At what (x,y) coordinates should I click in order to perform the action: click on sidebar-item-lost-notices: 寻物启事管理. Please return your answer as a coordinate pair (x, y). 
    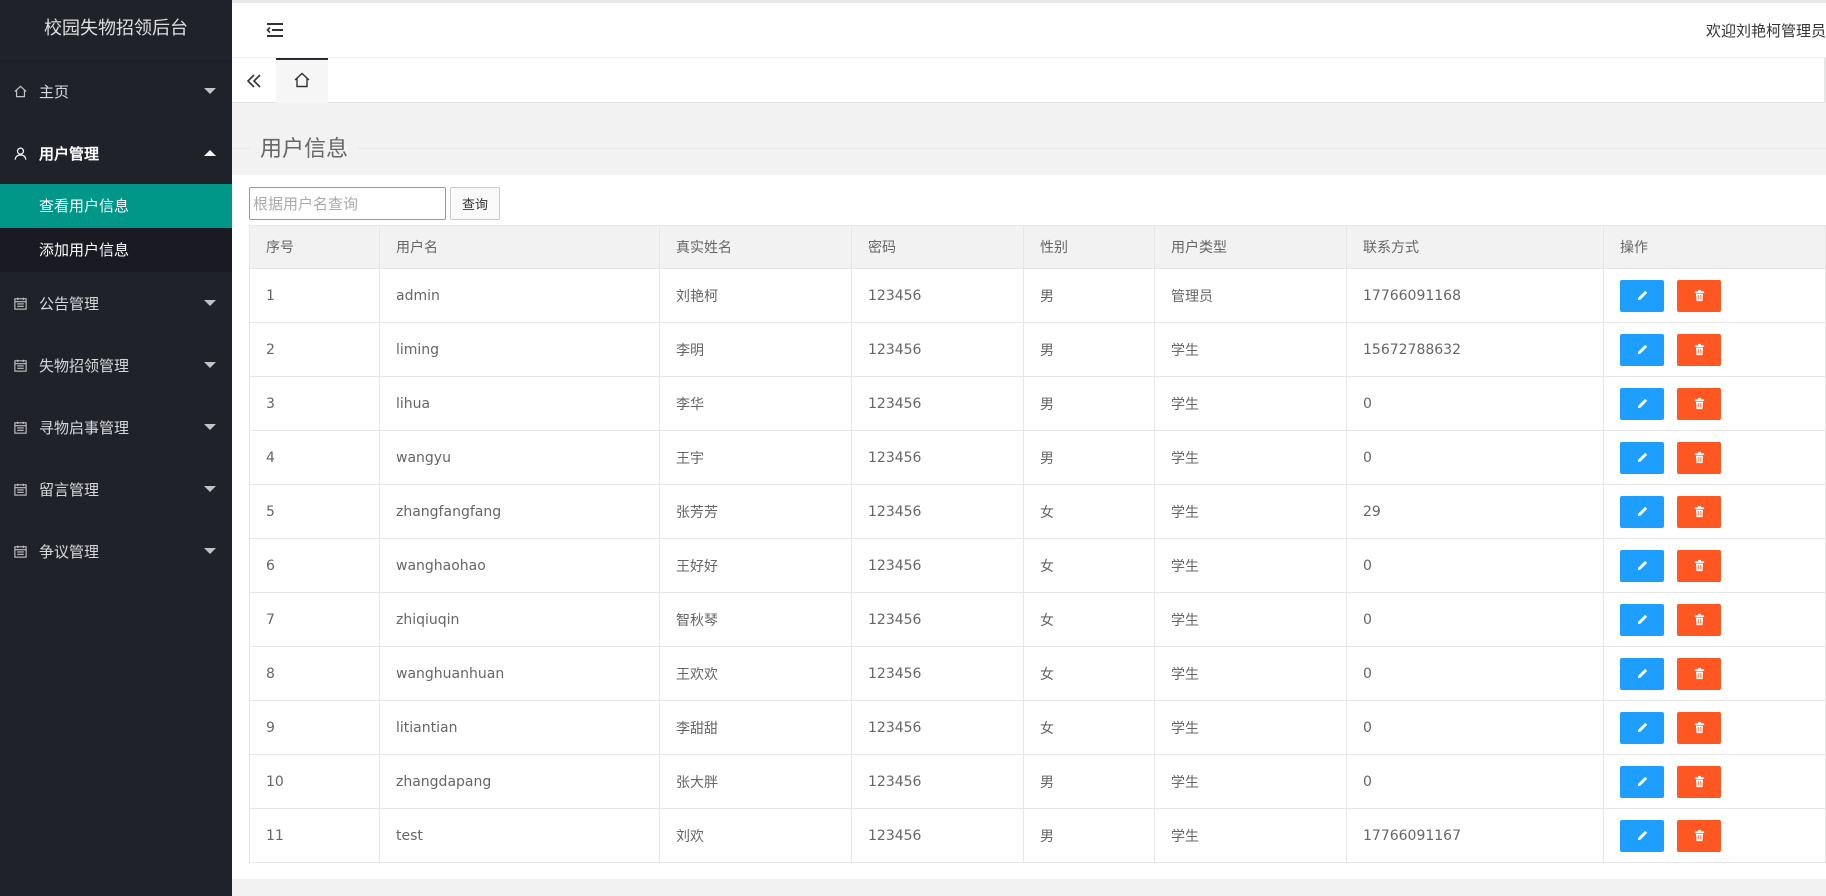
    Looking at the image, I should click on (116, 427).